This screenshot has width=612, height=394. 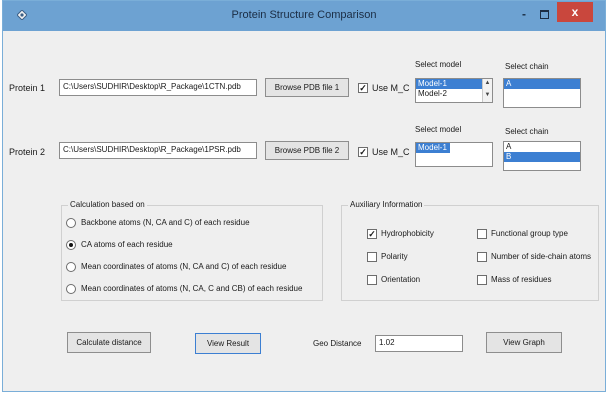 I want to click on list-item: B, so click(x=542, y=157).